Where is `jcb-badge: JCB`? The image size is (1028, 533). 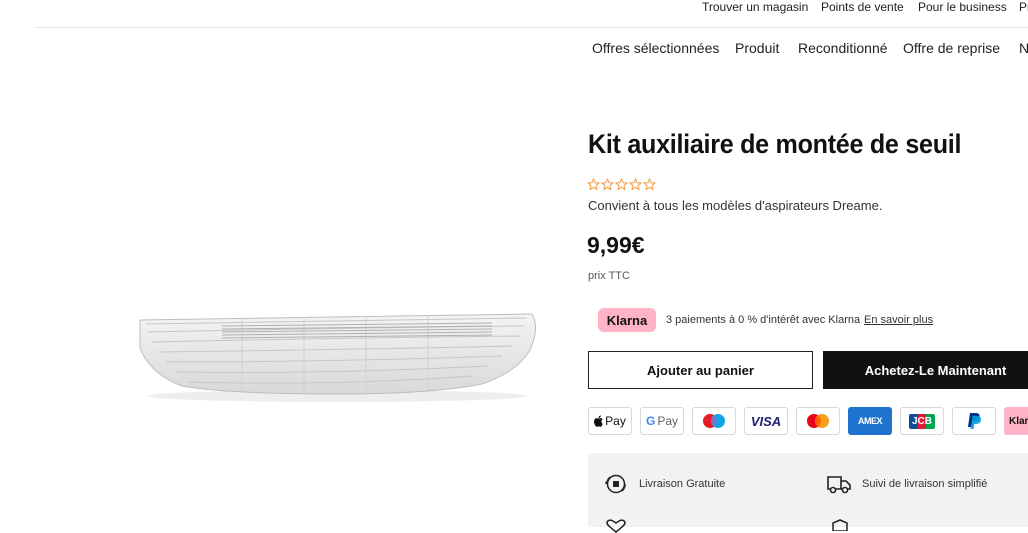
jcb-badge: JCB is located at coordinates (922, 421).